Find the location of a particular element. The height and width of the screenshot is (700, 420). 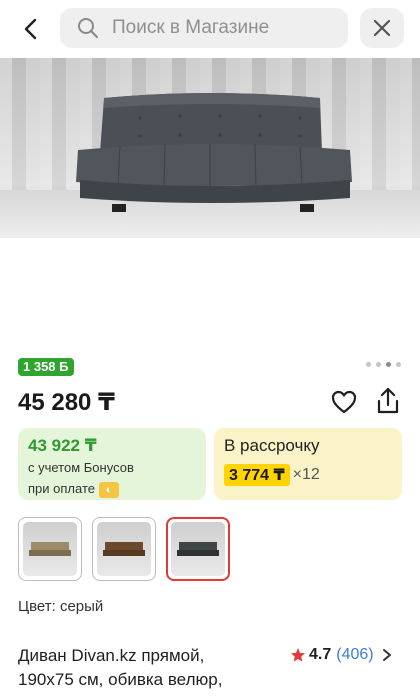

installment-row: 3 774 ₸ ×12 is located at coordinates (308, 475).